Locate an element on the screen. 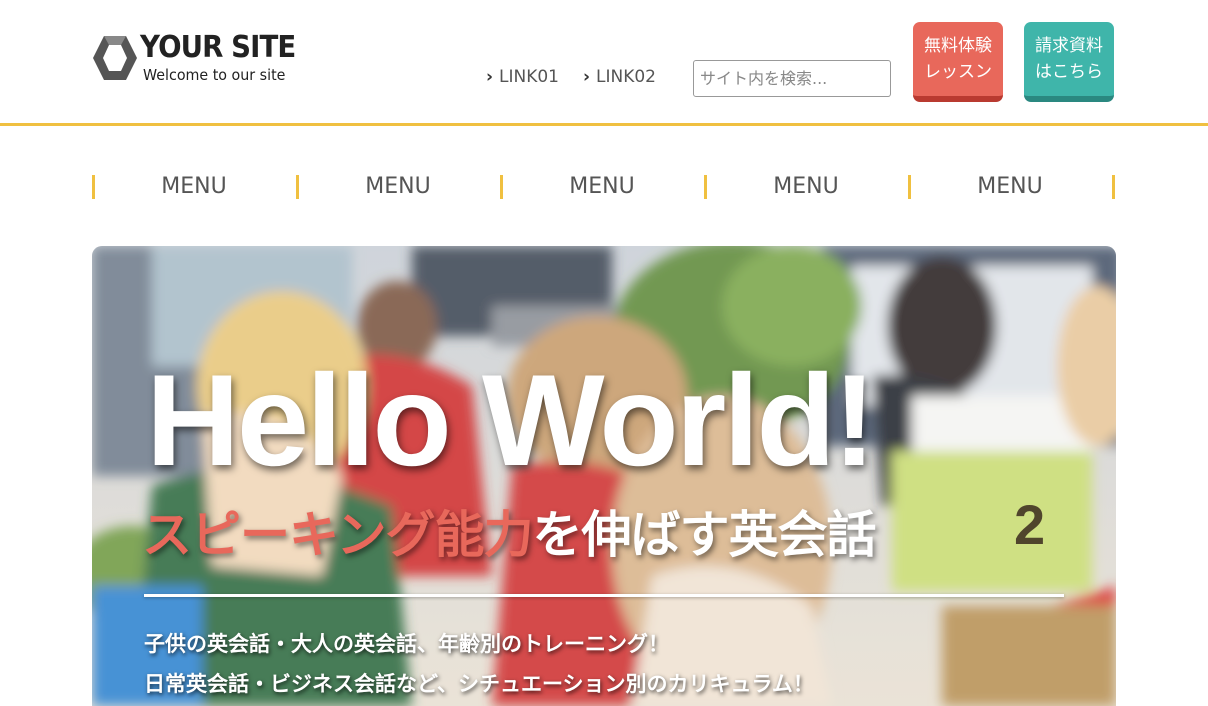 This screenshot has width=1208, height=706. free-trial-lesson-button: 無料体験 レッスン is located at coordinates (958, 62).